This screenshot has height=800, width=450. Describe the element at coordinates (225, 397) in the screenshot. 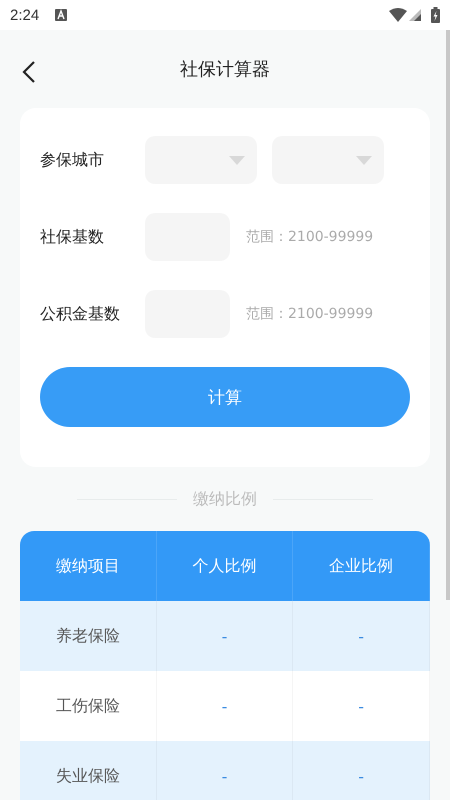

I see `calculate-button: 计算` at that location.